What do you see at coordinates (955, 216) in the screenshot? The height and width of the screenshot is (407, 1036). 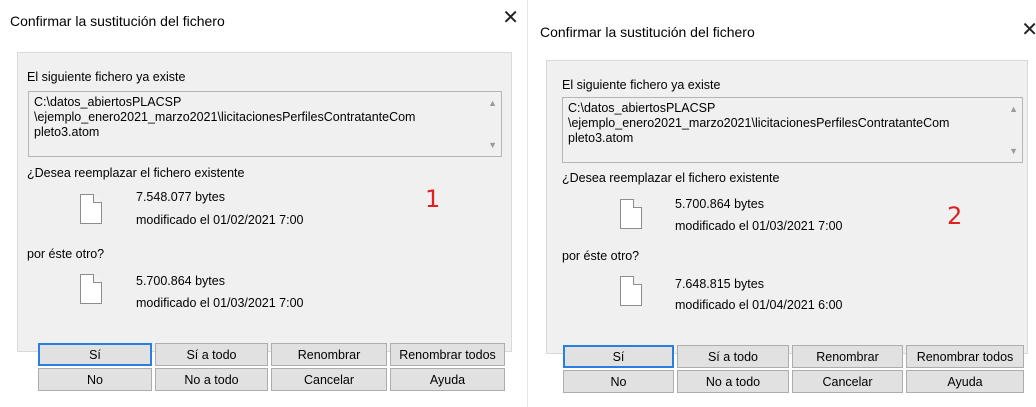 I see `annotation-marker: 2` at bounding box center [955, 216].